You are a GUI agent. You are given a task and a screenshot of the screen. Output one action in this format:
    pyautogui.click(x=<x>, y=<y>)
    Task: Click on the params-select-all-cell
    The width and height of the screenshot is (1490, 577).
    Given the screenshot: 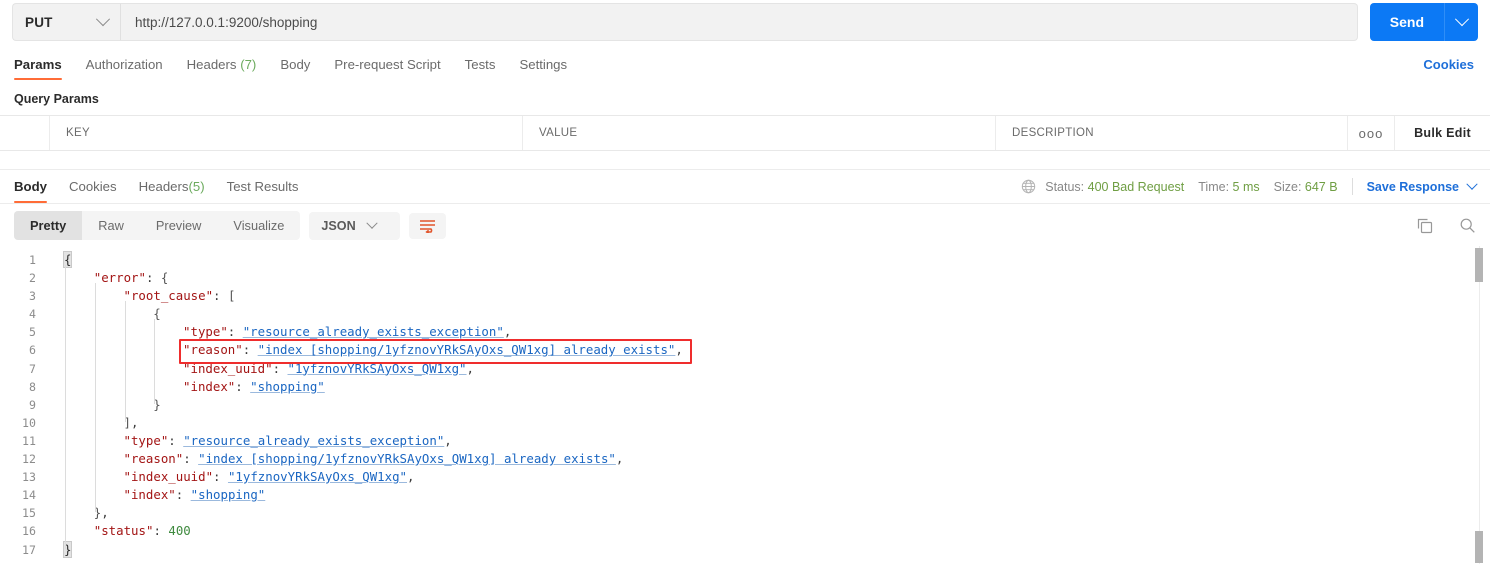 What is the action you would take?
    pyautogui.click(x=25, y=133)
    